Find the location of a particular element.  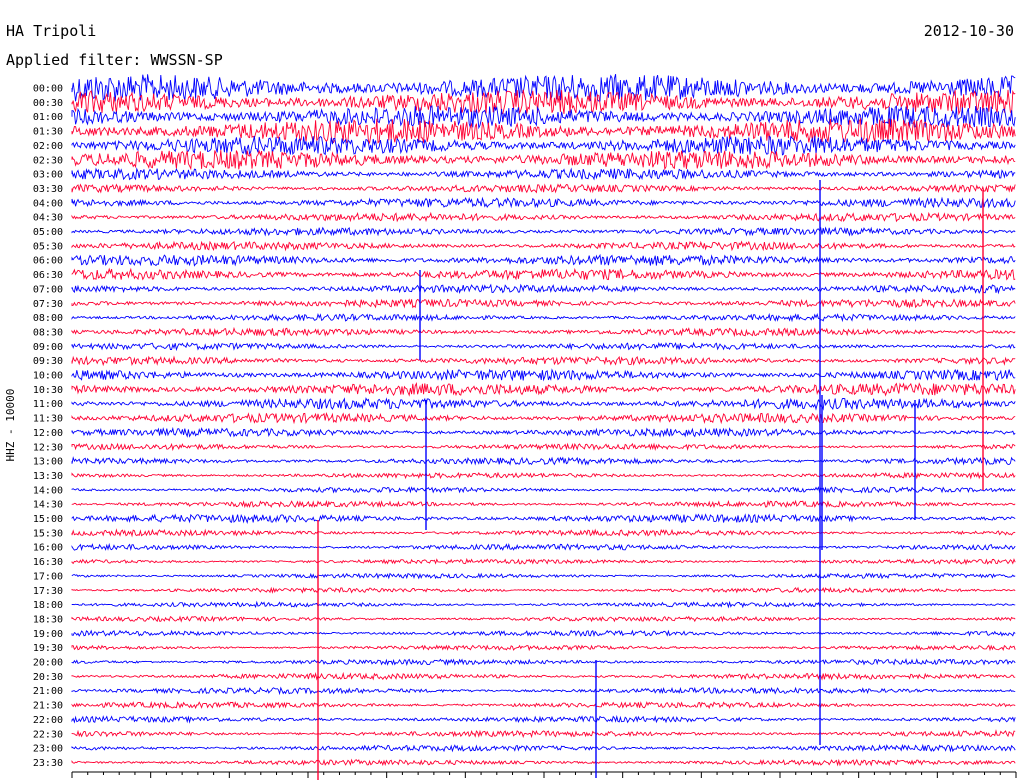

time-row-label: 08:00 is located at coordinates (48, 318).